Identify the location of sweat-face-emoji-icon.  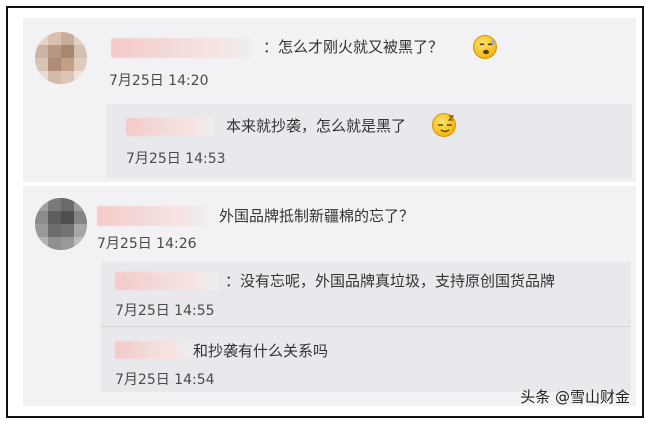
(485, 47).